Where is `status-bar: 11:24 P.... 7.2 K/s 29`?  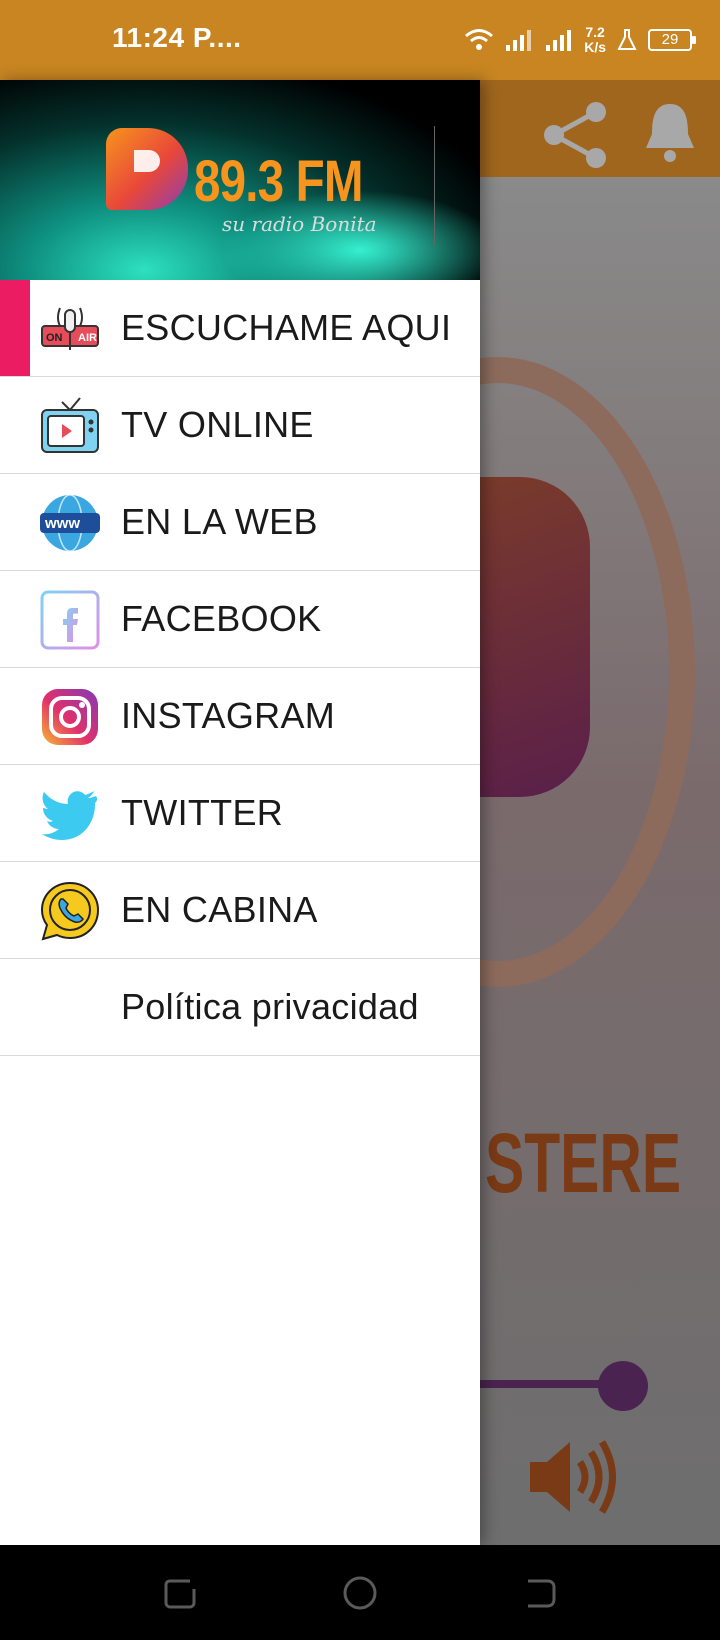
status-bar: 11:24 P.... 7.2 K/s 29 is located at coordinates (360, 40).